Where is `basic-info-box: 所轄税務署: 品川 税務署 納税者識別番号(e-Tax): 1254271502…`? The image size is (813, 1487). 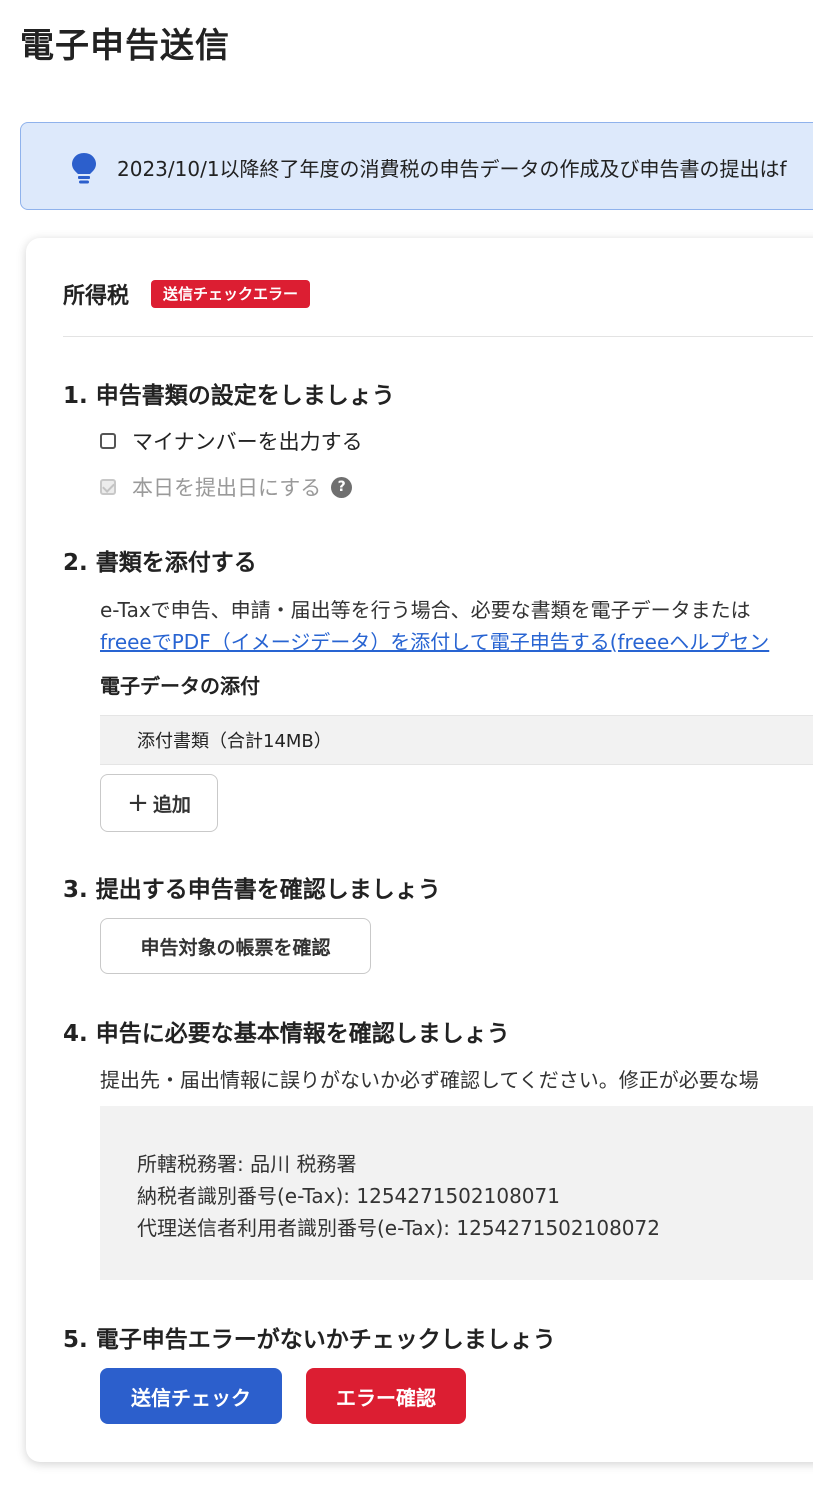 basic-info-box: 所轄税務署: 品川 税務署 納税者識別番号(e-Tax): 1254271502… is located at coordinates (456, 1193).